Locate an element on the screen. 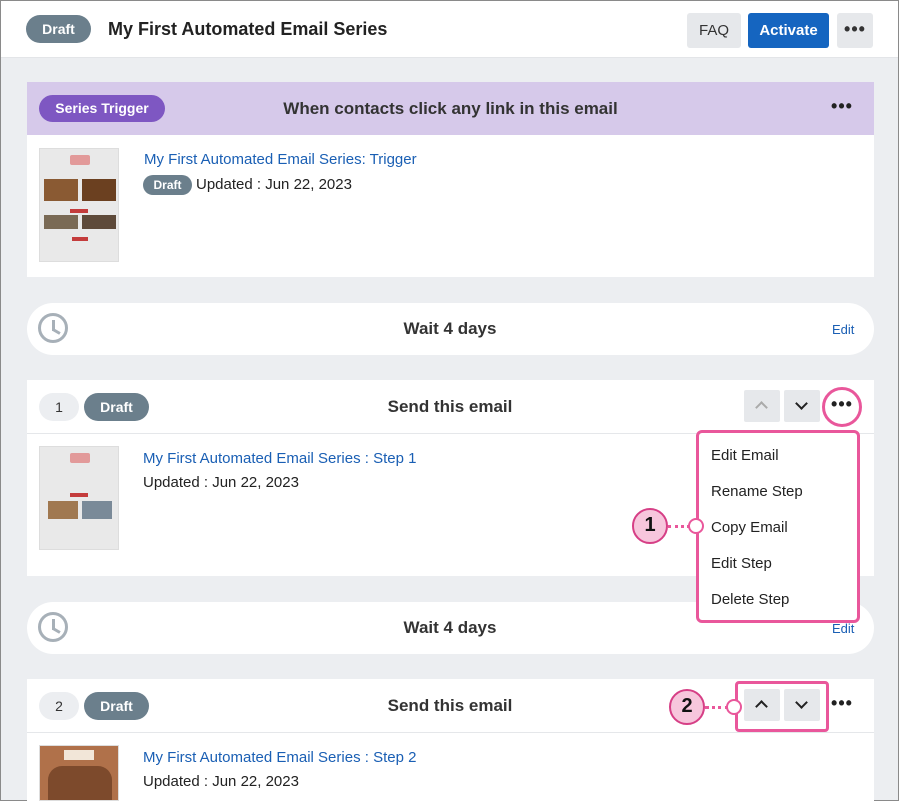 The image size is (899, 801). menu-item-edit-email: Edit Email is located at coordinates (745, 455).